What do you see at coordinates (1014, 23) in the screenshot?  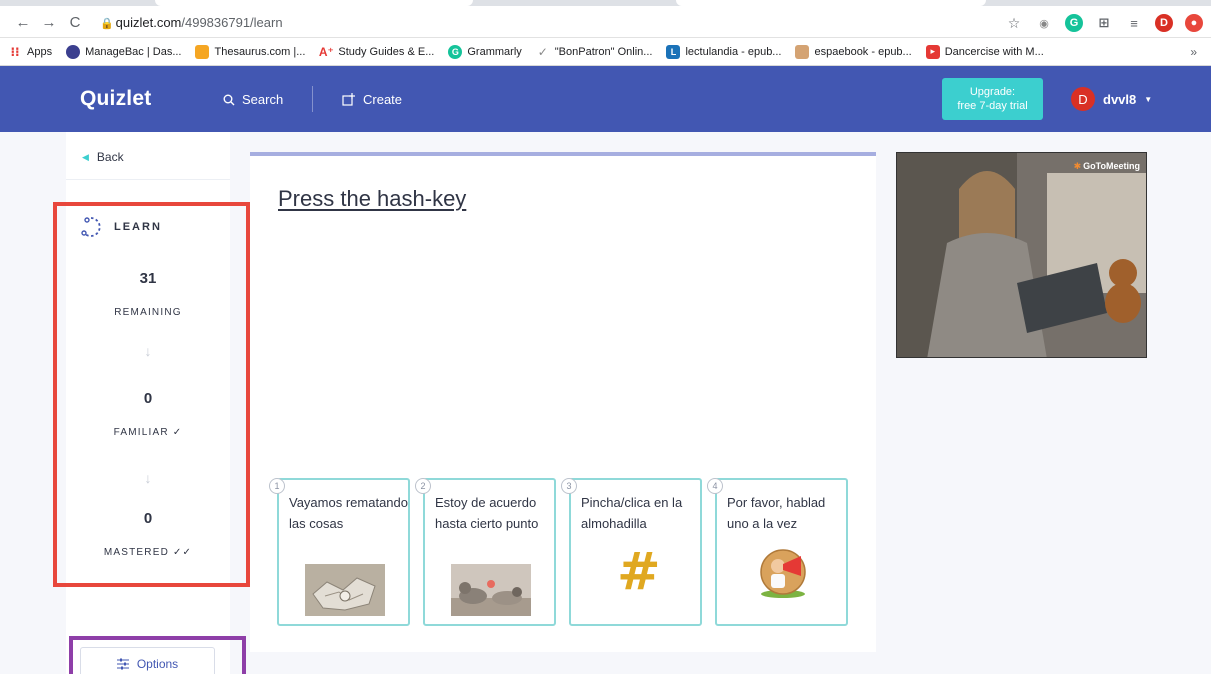 I see `star-icon: ☆` at bounding box center [1014, 23].